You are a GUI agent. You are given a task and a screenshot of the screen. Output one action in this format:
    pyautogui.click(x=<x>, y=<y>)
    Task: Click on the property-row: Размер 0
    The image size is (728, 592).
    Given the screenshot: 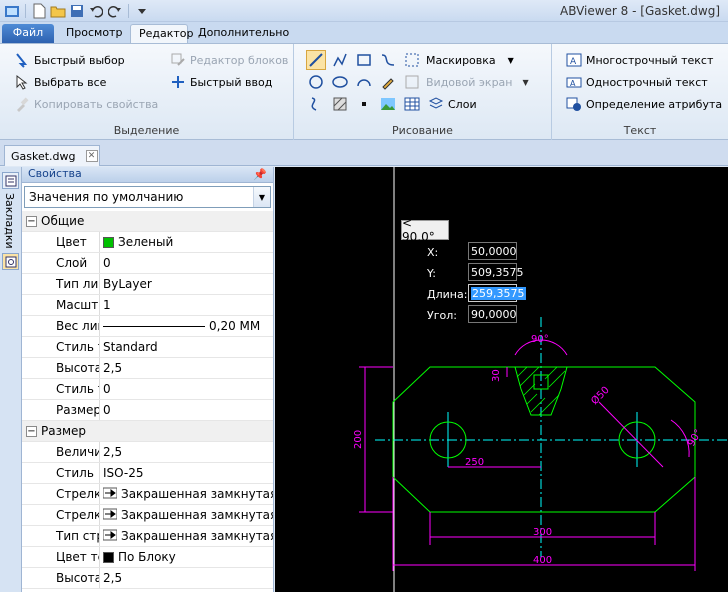 What is the action you would take?
    pyautogui.click(x=147, y=410)
    